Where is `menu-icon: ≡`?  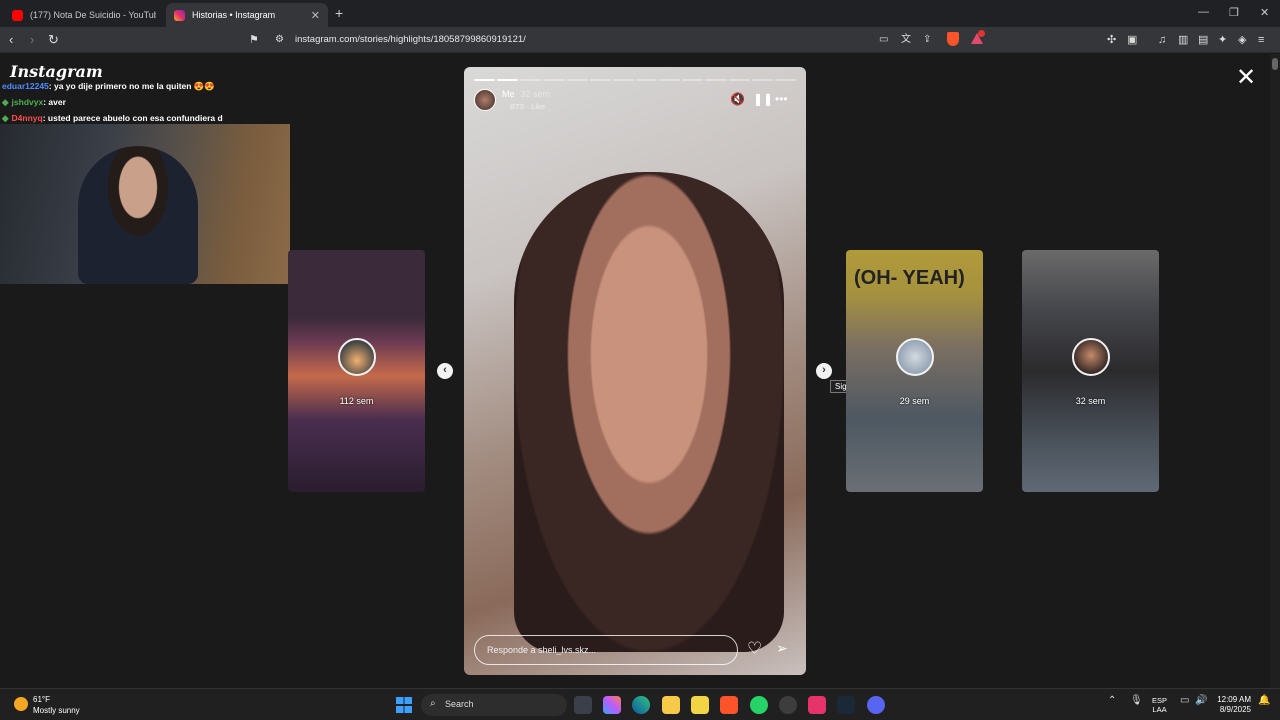
menu-icon: ≡ is located at coordinates (1261, 40).